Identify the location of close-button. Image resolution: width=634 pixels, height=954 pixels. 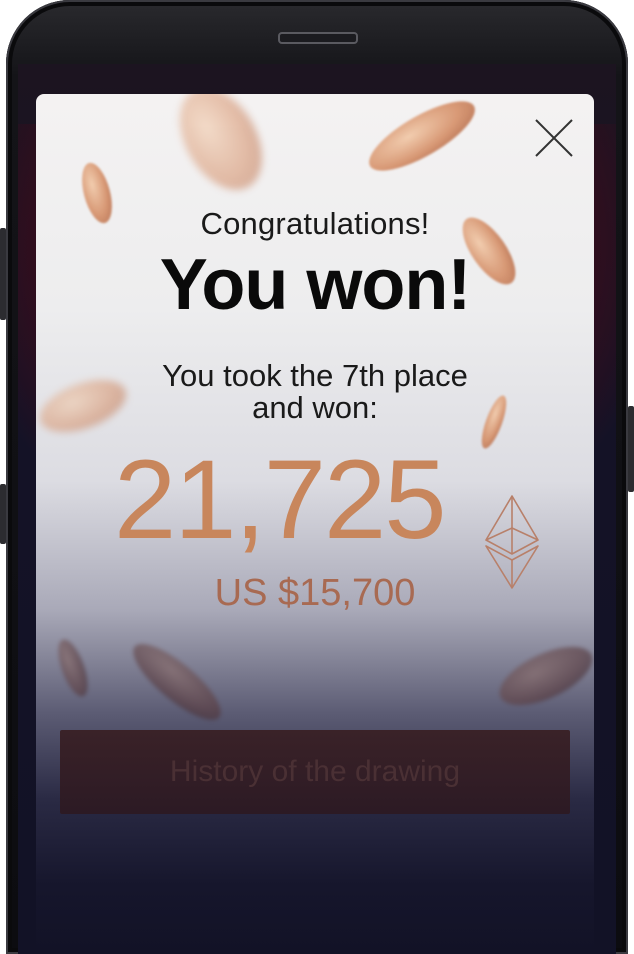
(554, 138).